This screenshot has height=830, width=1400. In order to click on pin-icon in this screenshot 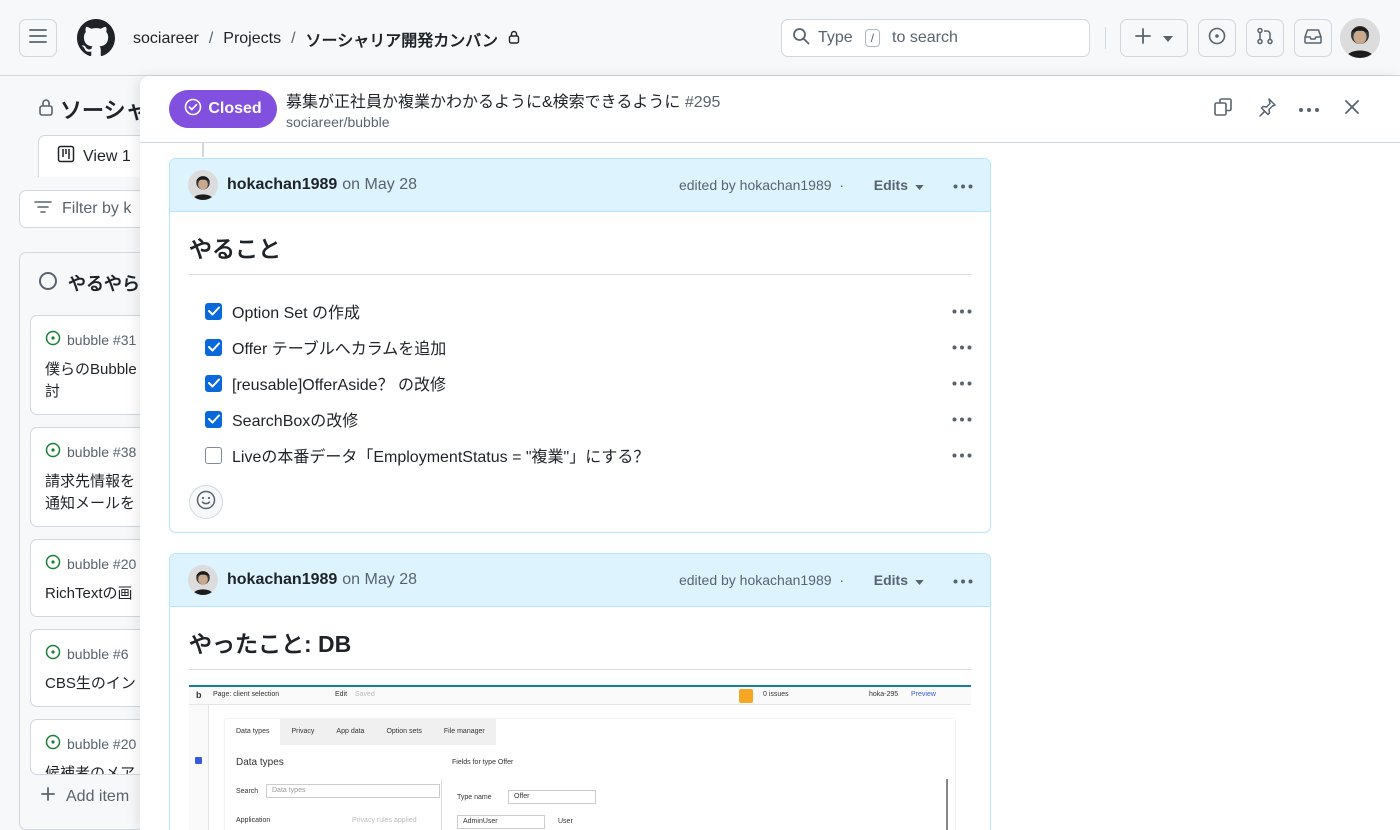, I will do `click(1267, 109)`.